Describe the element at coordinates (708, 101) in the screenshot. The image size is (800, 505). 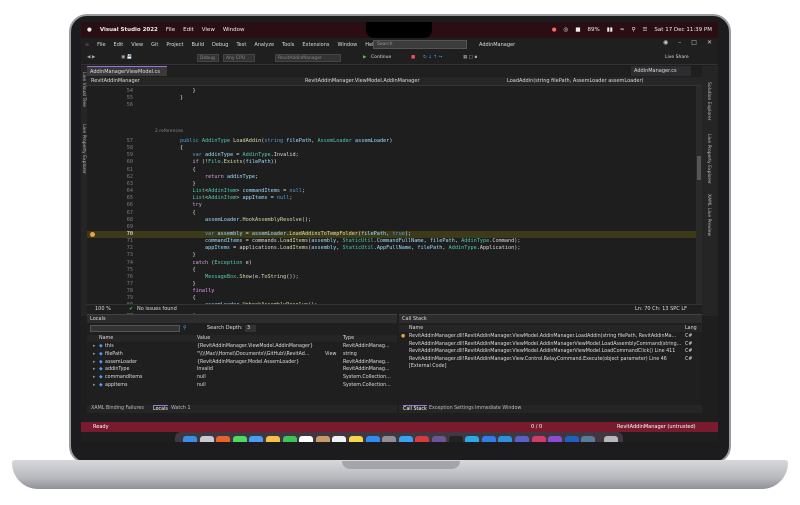
I see `side-tab-solution-explorer: Solution Explorer` at that location.